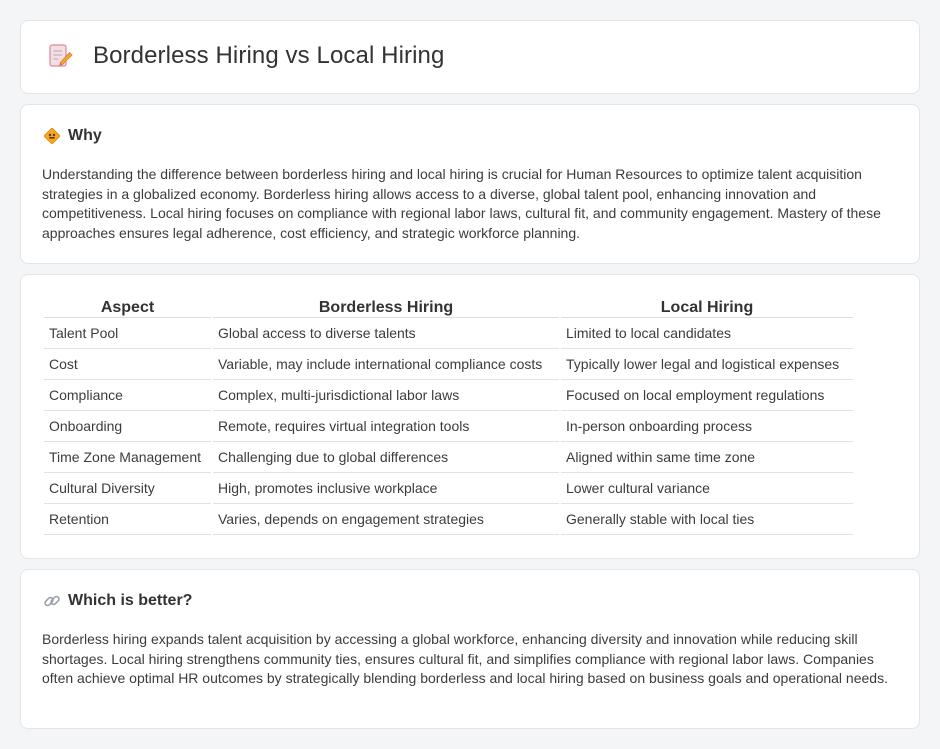 The width and height of the screenshot is (940, 749). I want to click on aspect-cell: Time Zone Management, so click(127, 457).